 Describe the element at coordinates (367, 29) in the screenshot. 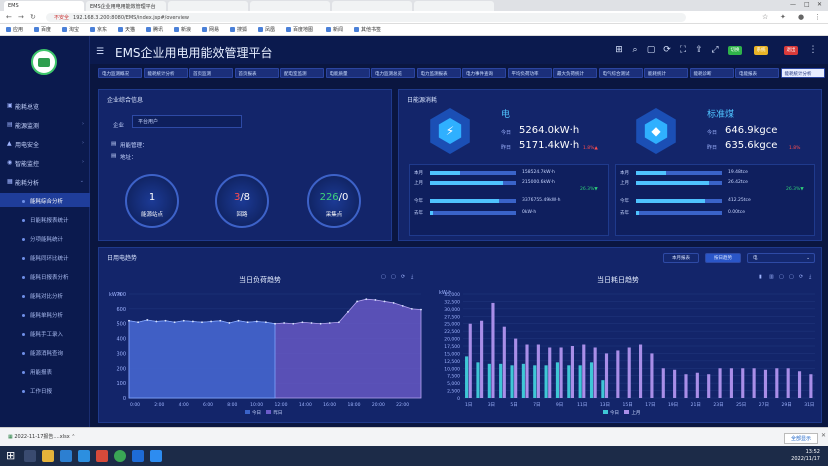

I see `bookmark-item: 其他书签` at that location.